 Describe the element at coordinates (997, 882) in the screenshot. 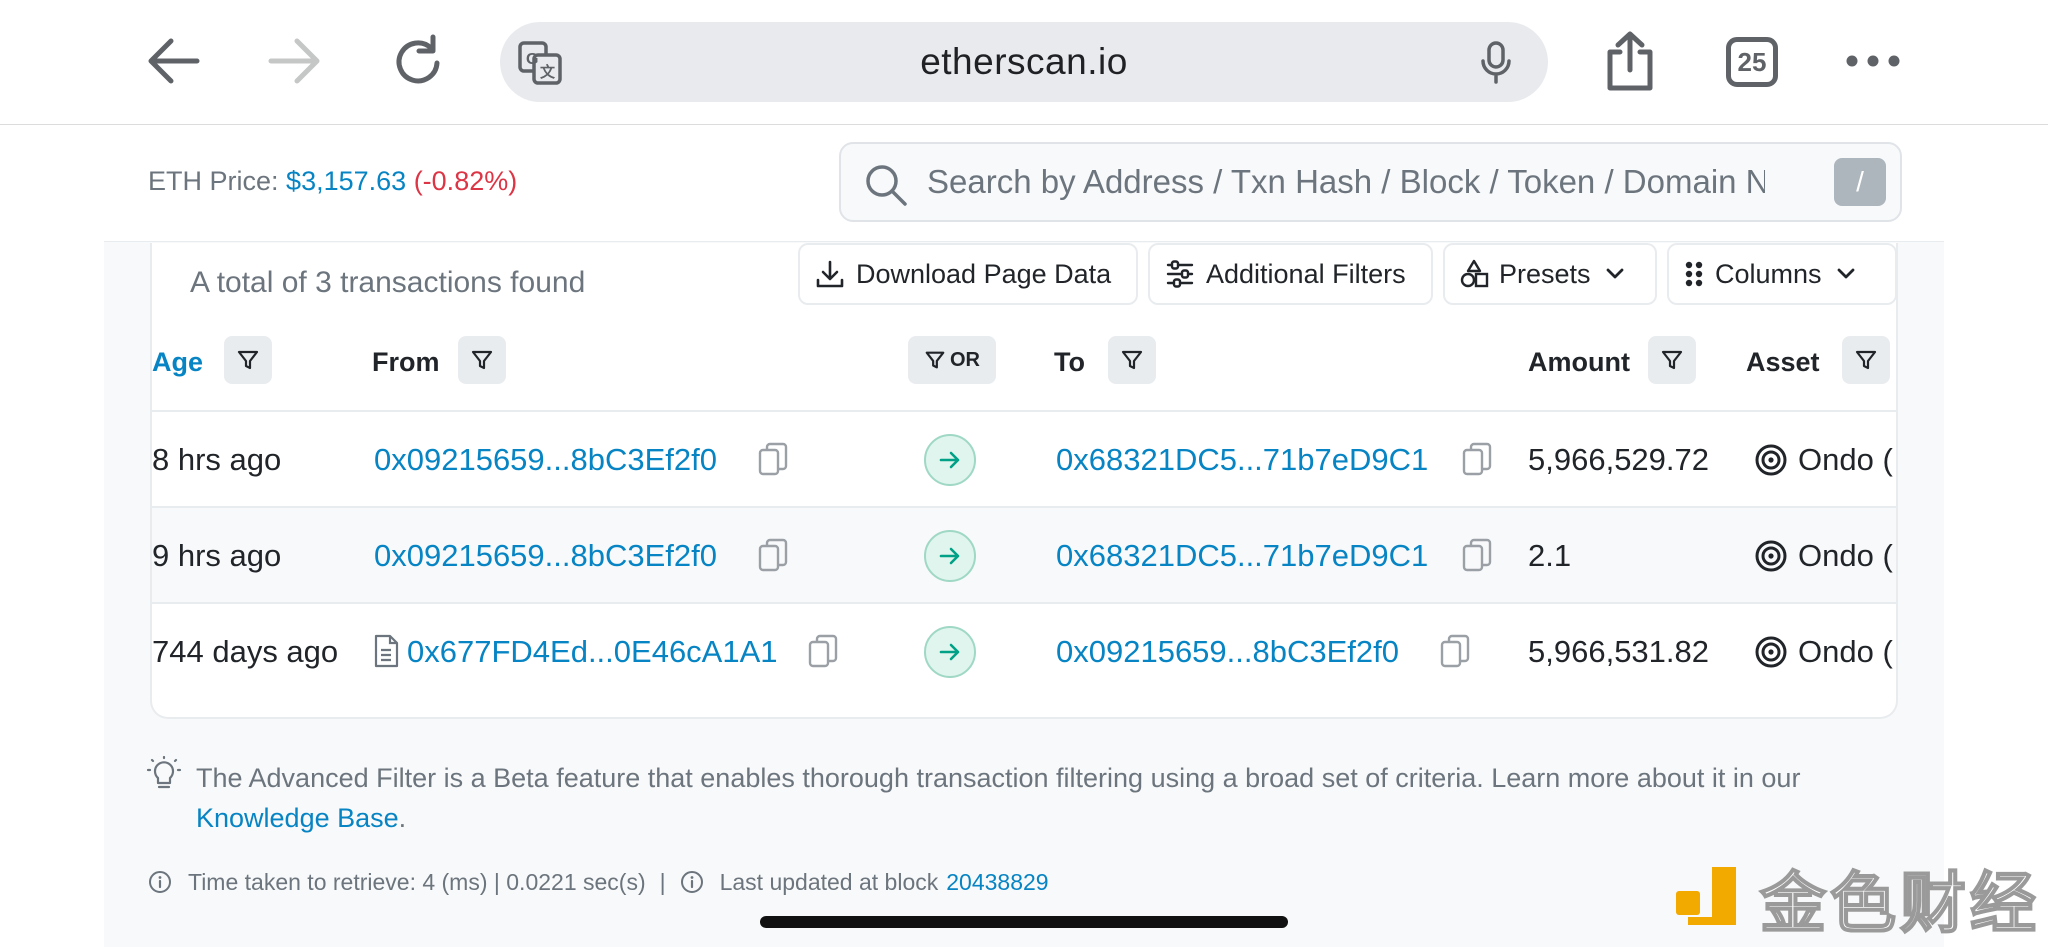

I see `last-updated-block-link: 20438829` at that location.